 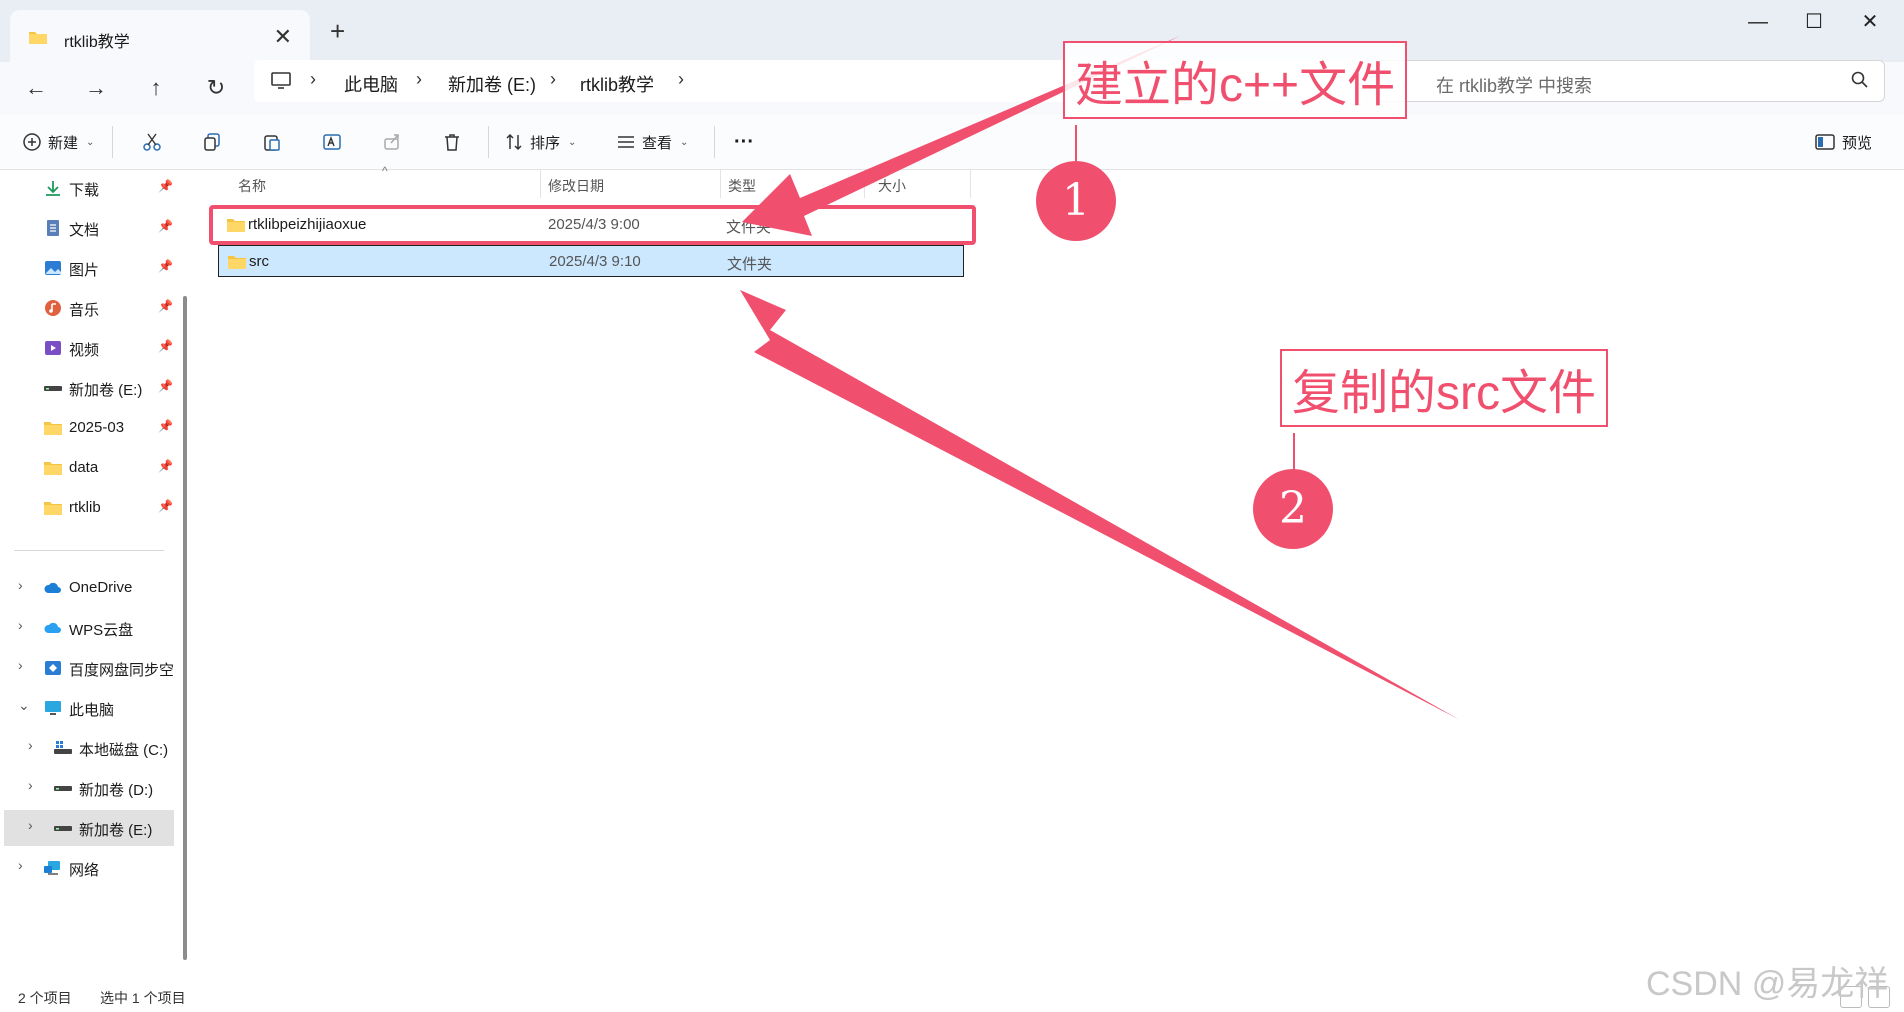 I want to click on annotation-label-1: 建立的c++文件, so click(x=1235, y=80).